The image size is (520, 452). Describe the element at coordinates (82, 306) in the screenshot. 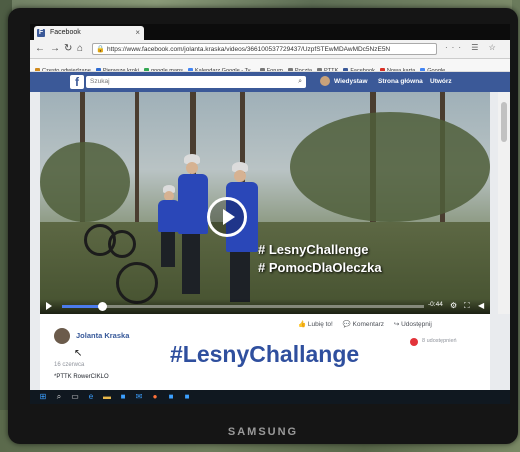

I see `progress-fill` at that location.